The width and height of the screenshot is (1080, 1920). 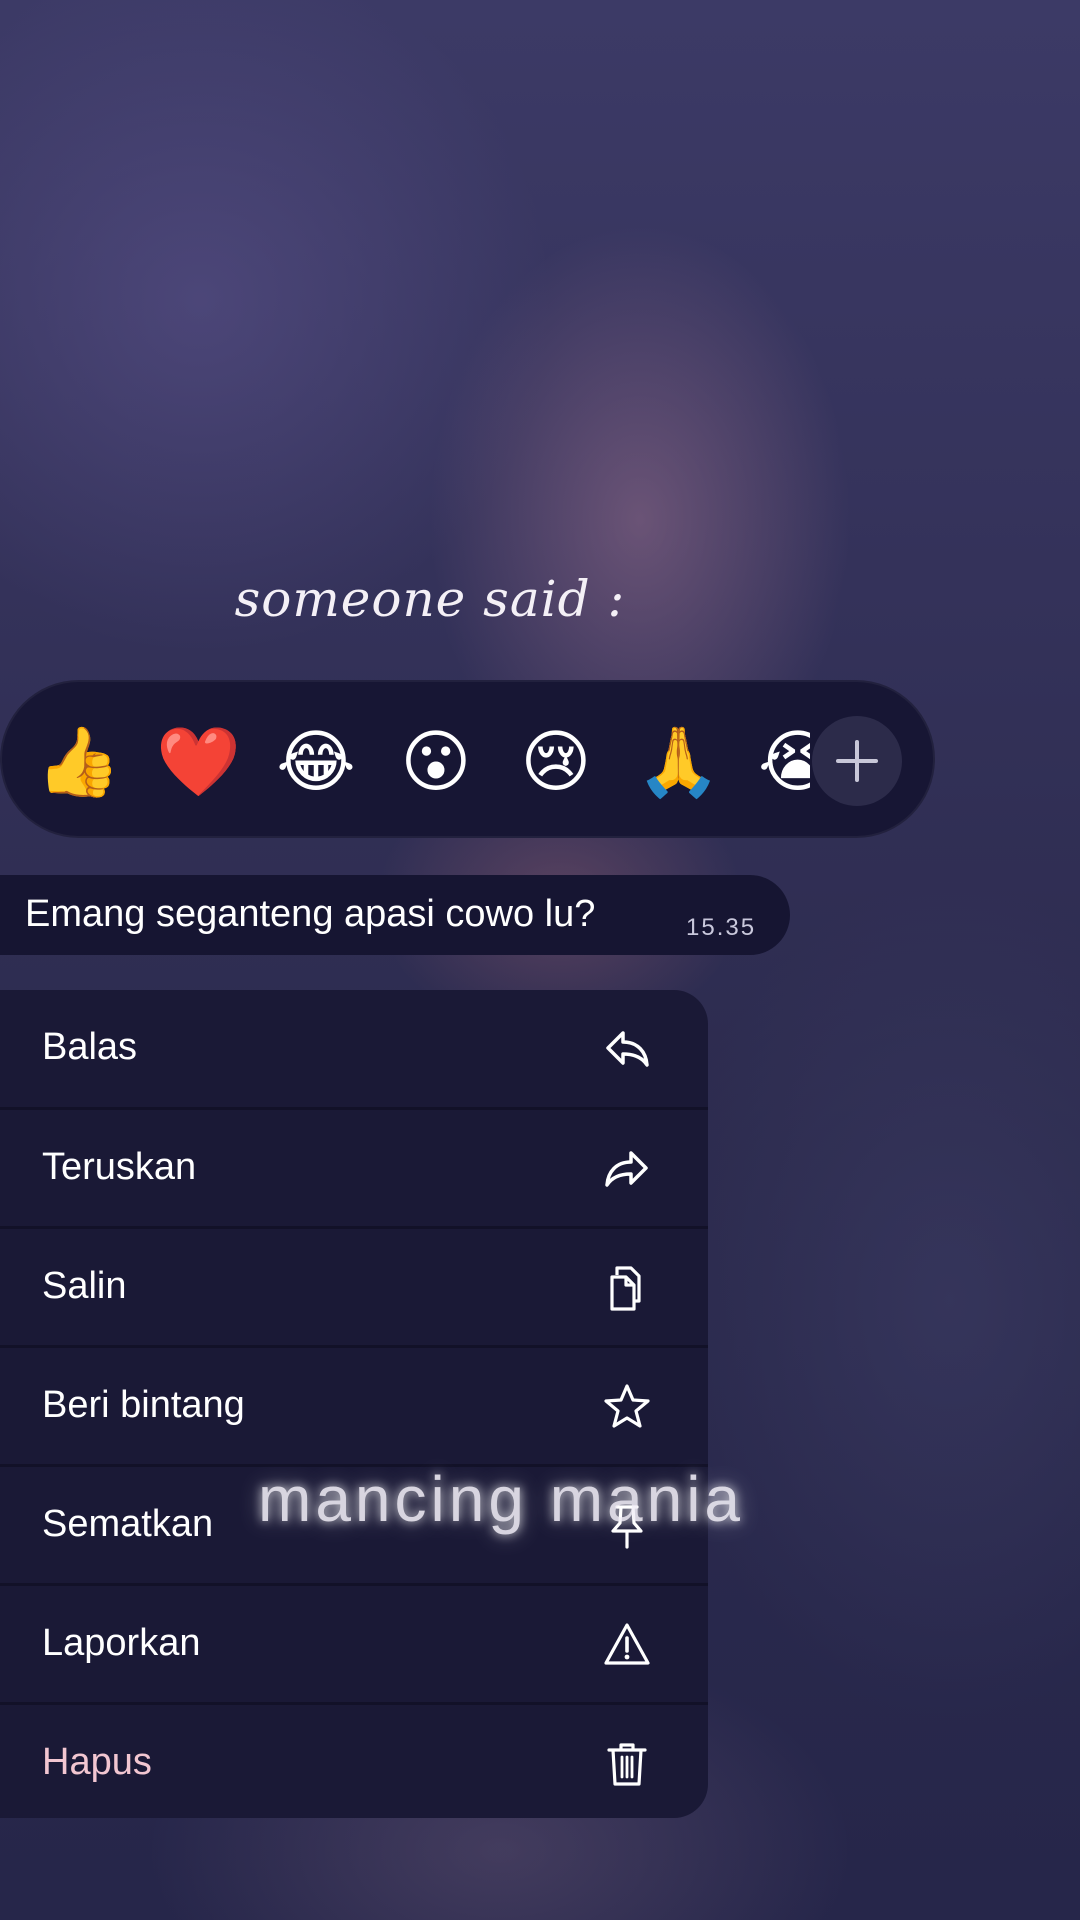 I want to click on folded-hands-emoji: 🙏, so click(x=678, y=763).